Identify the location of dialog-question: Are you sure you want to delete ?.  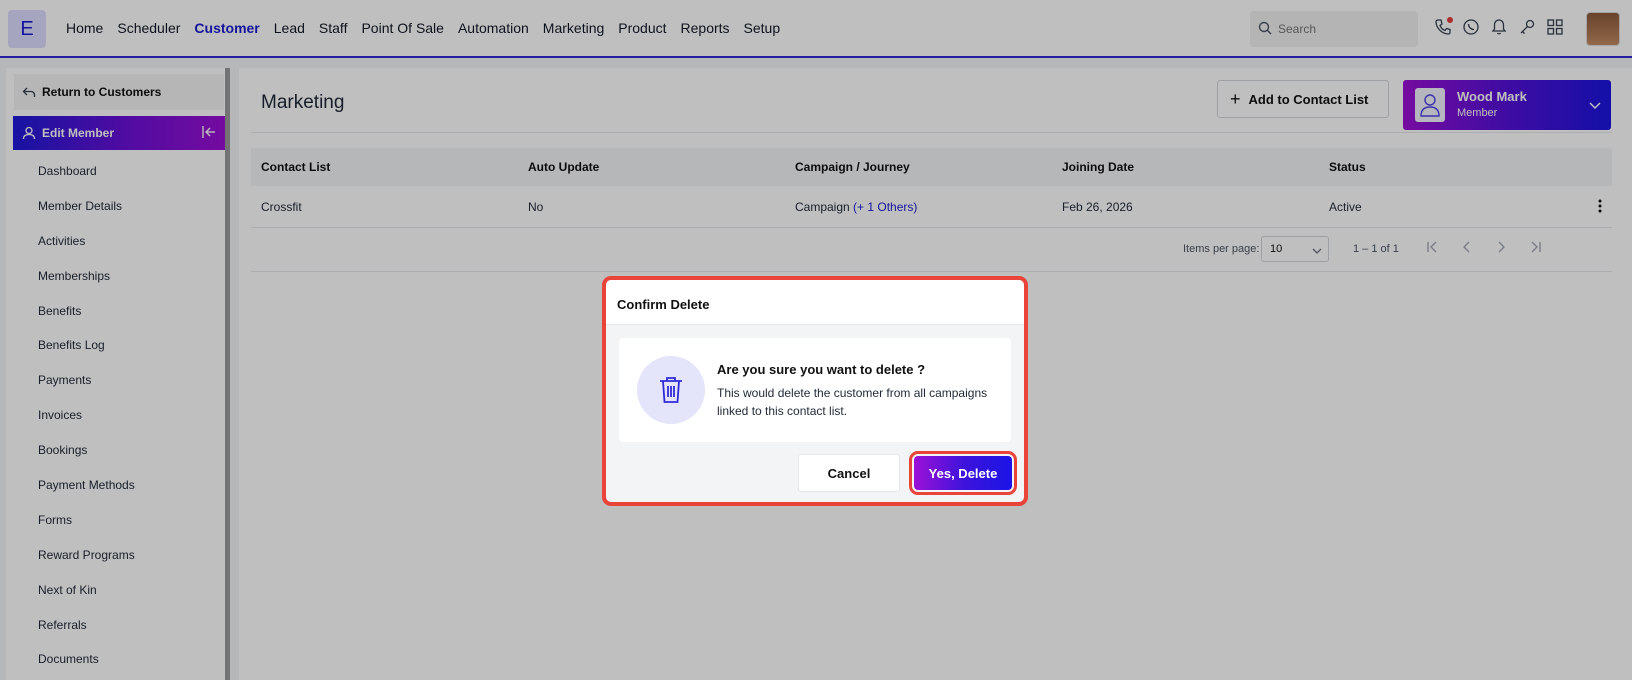
(821, 369).